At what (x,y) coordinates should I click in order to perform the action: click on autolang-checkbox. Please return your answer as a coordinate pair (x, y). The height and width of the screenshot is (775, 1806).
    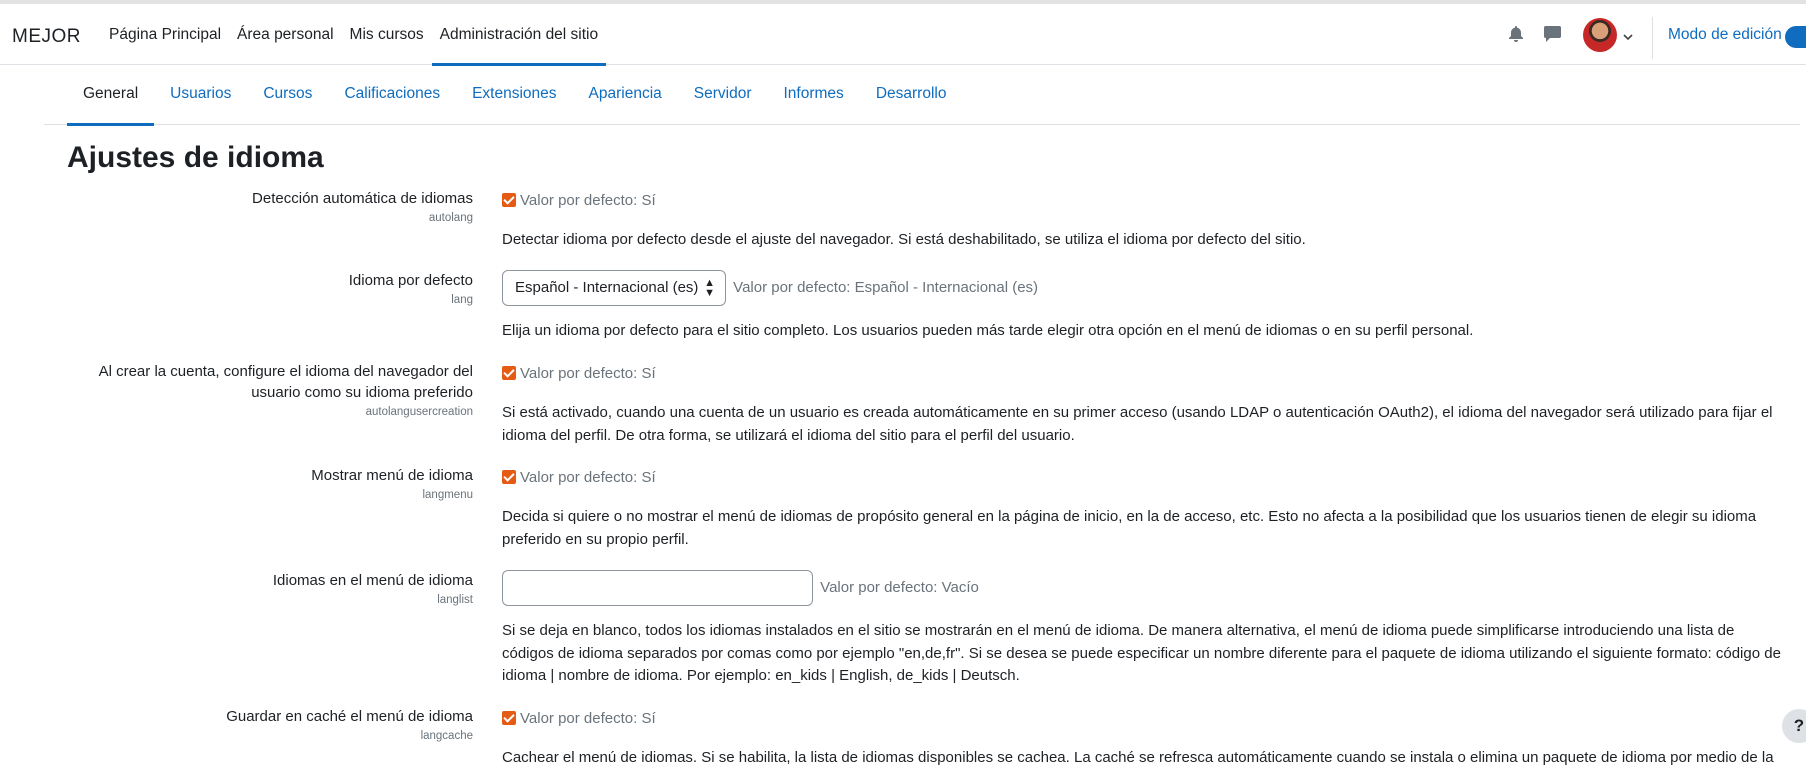
    Looking at the image, I should click on (509, 200).